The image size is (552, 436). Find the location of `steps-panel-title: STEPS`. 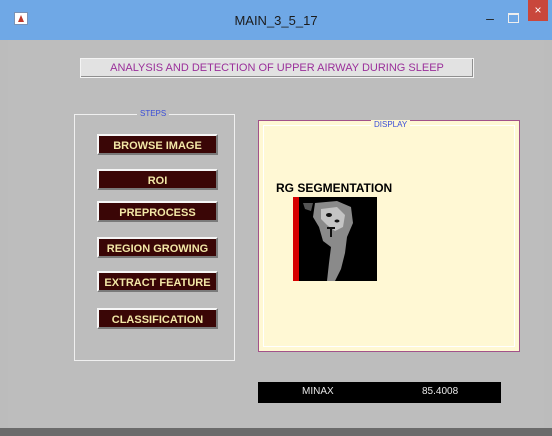

steps-panel-title: STEPS is located at coordinates (153, 114).